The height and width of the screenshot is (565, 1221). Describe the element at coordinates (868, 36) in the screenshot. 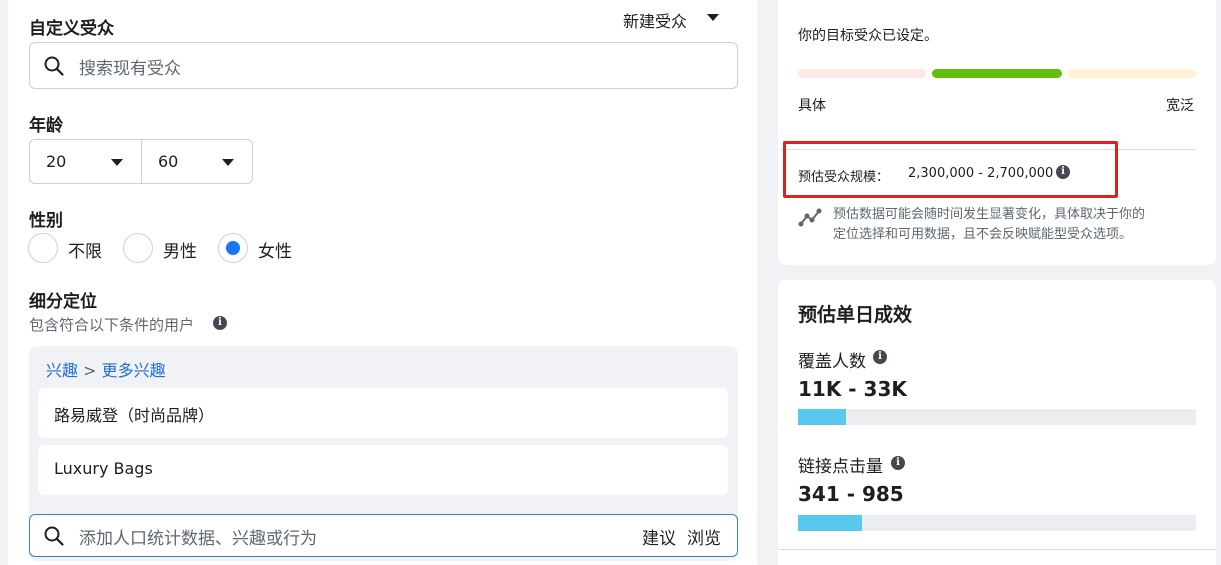

I see `audience-status-text: 你的目标受众已设定。` at that location.